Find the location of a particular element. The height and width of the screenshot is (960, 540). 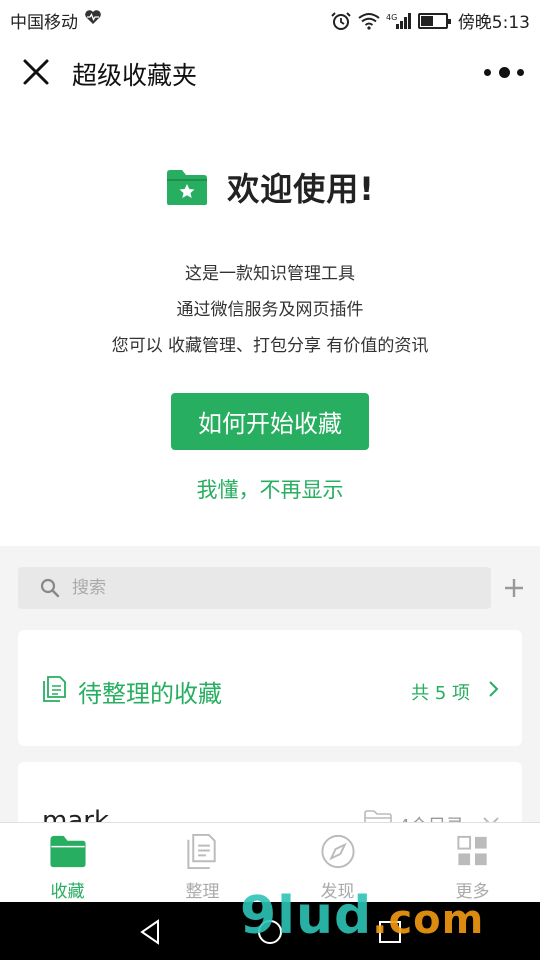

site-watermark: 9lud.com is located at coordinates (362, 916).